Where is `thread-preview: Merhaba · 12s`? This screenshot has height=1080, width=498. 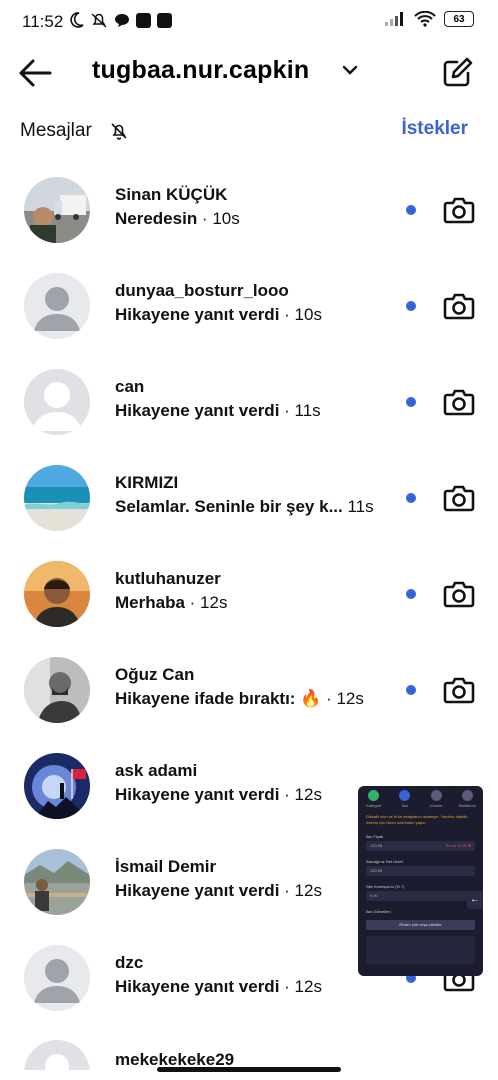 thread-preview: Merhaba · 12s is located at coordinates (171, 602).